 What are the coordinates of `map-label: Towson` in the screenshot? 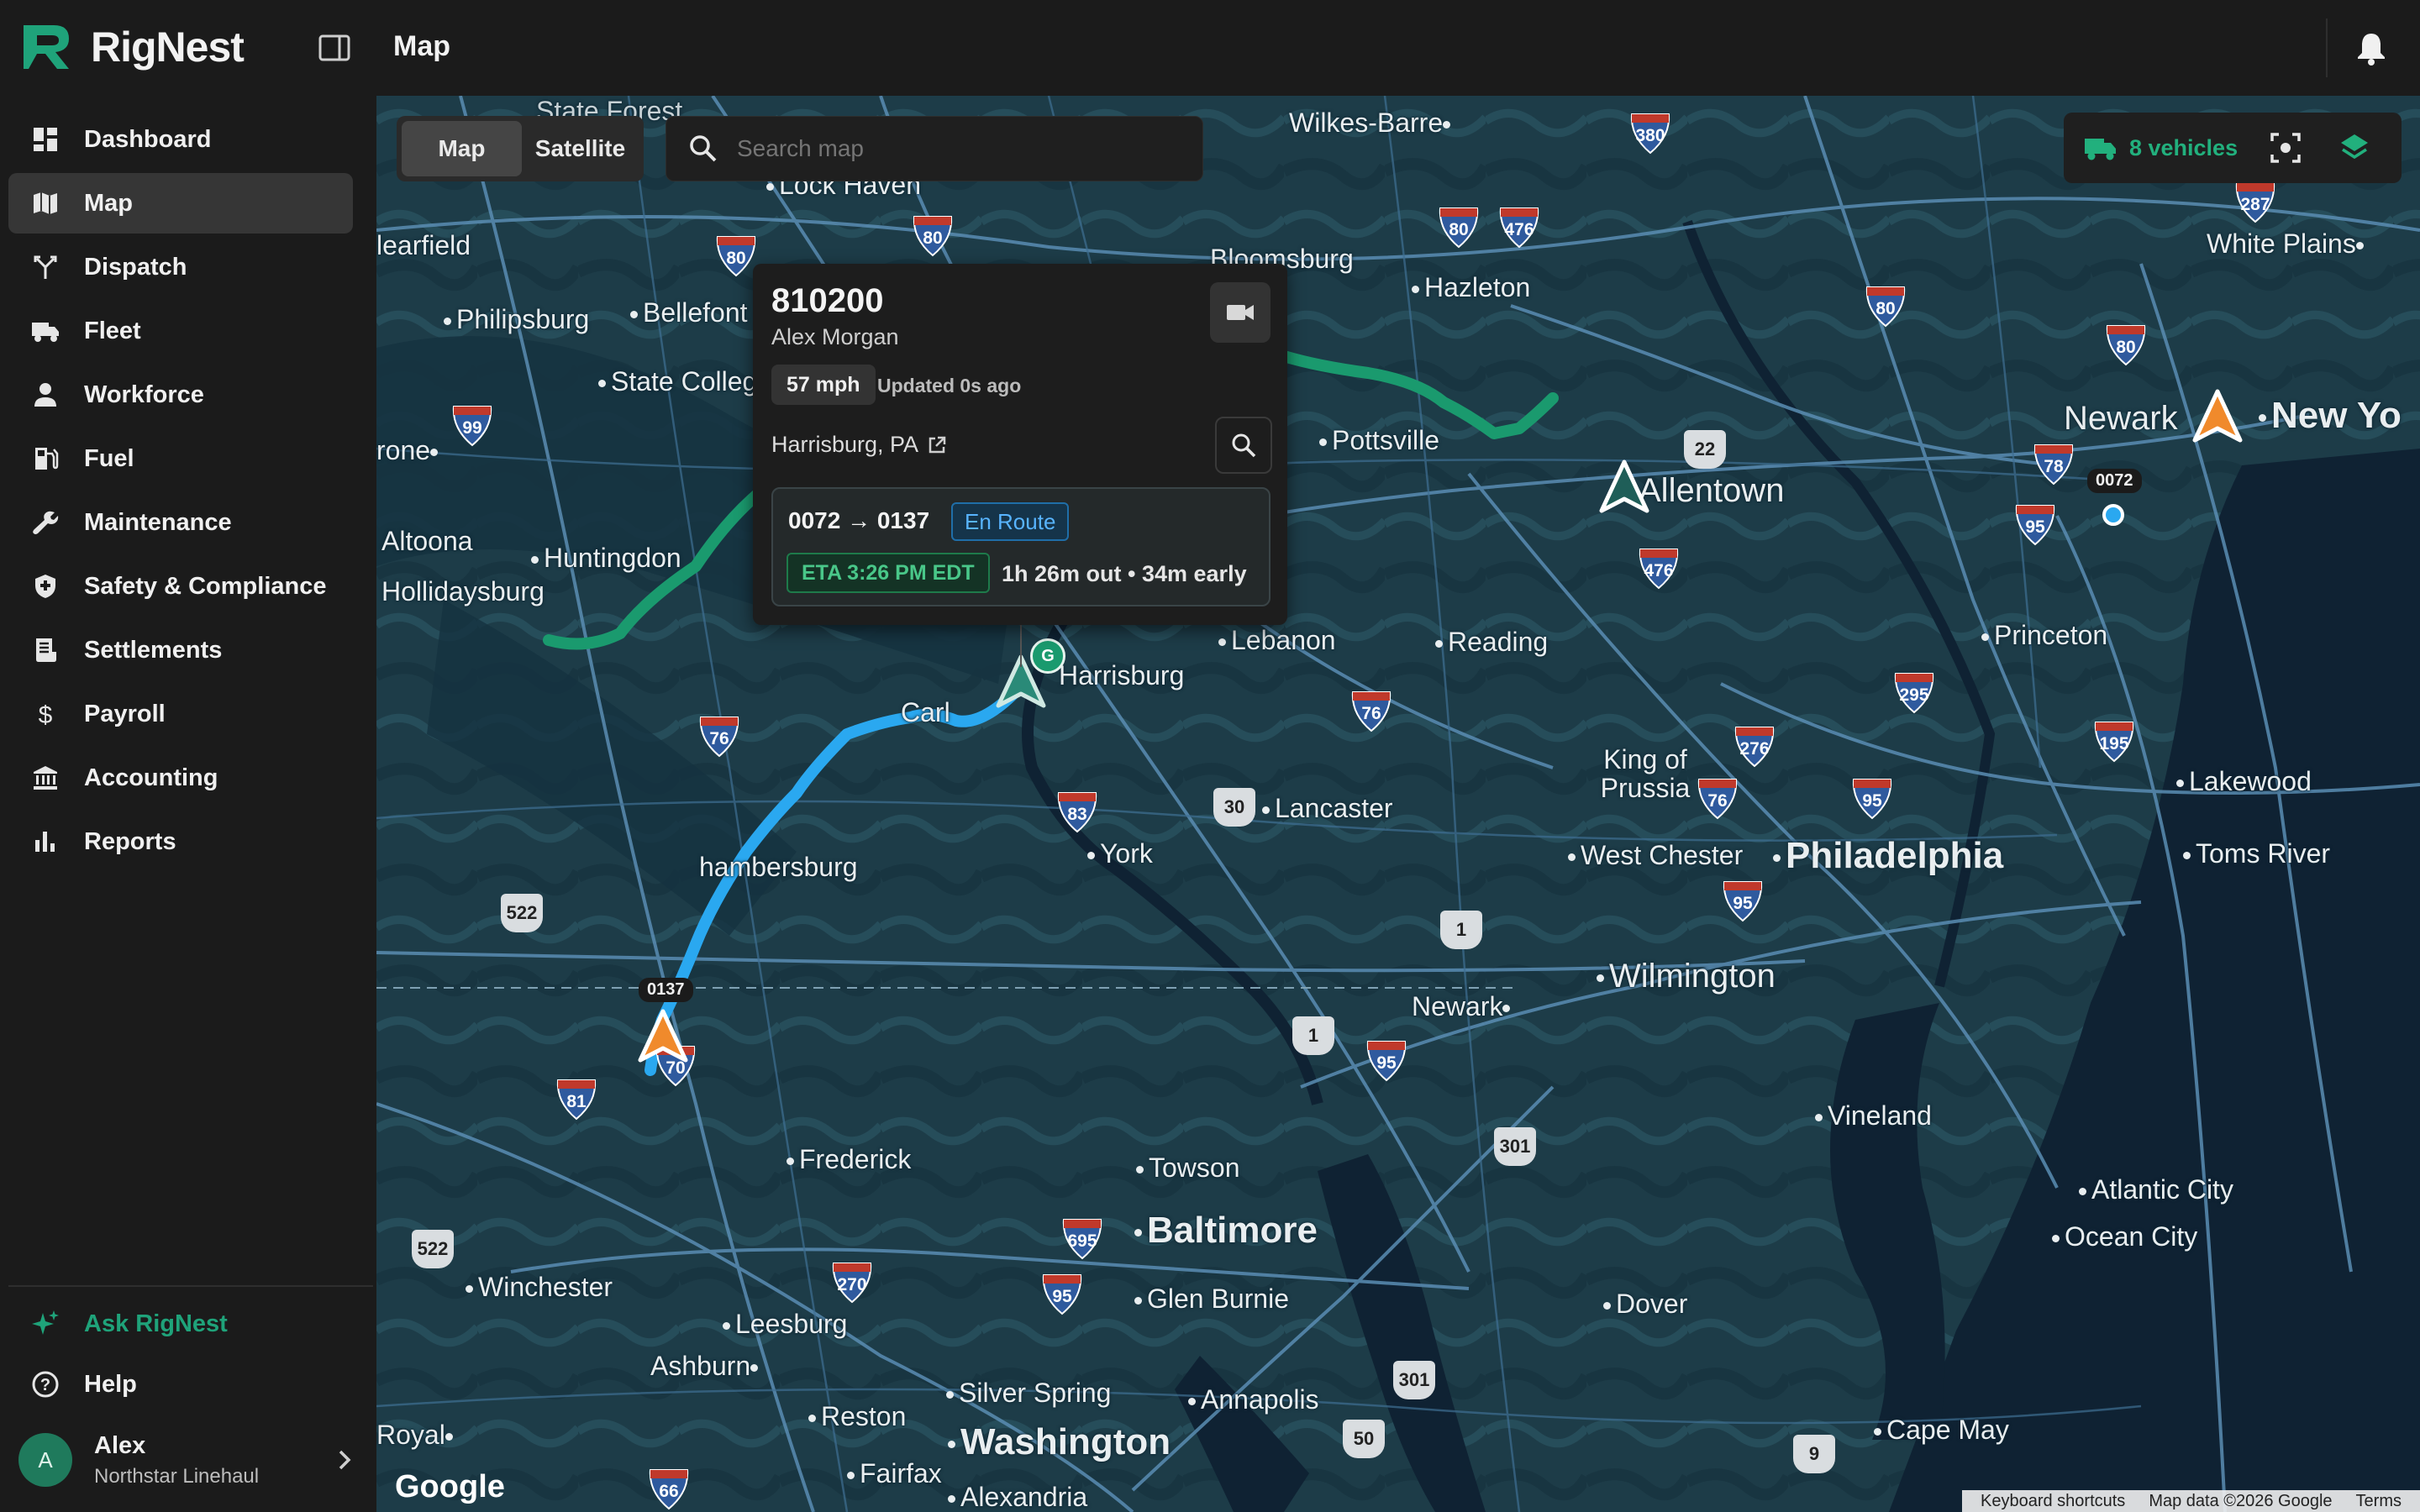 It's located at (1188, 1168).